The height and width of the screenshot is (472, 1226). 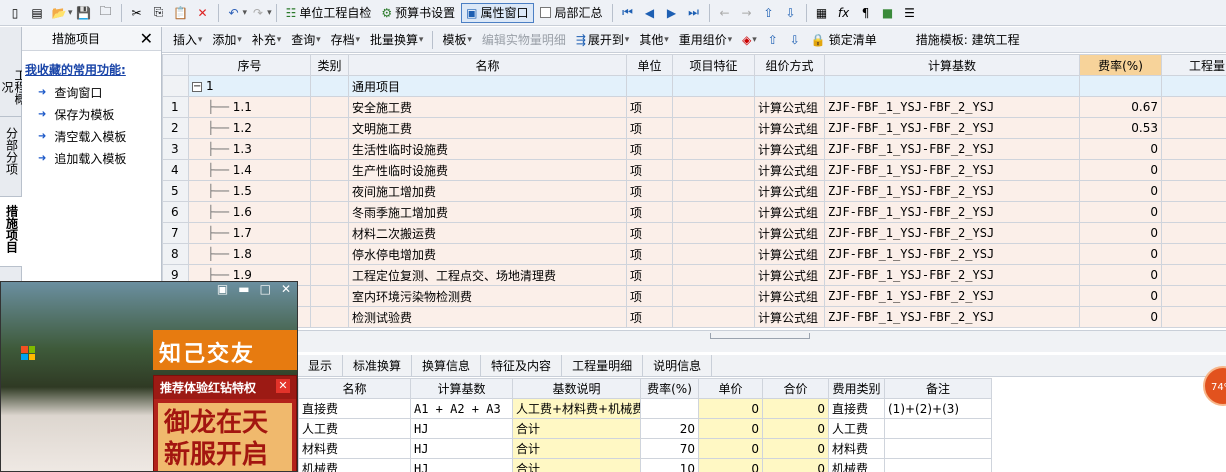 What do you see at coordinates (225, 350) in the screenshot?
I see `ad-logo: 知己交友` at bounding box center [225, 350].